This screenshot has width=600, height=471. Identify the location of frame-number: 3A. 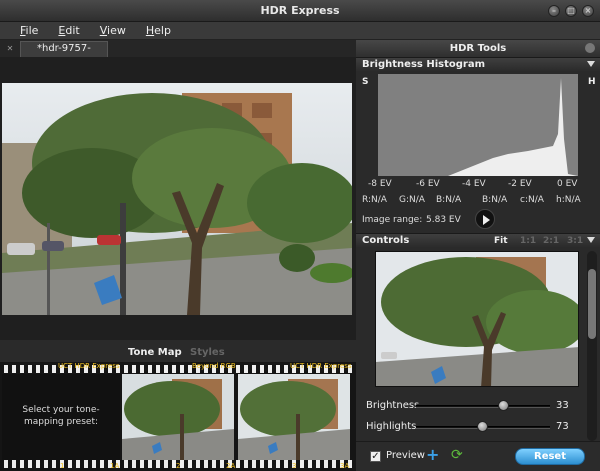
(345, 466).